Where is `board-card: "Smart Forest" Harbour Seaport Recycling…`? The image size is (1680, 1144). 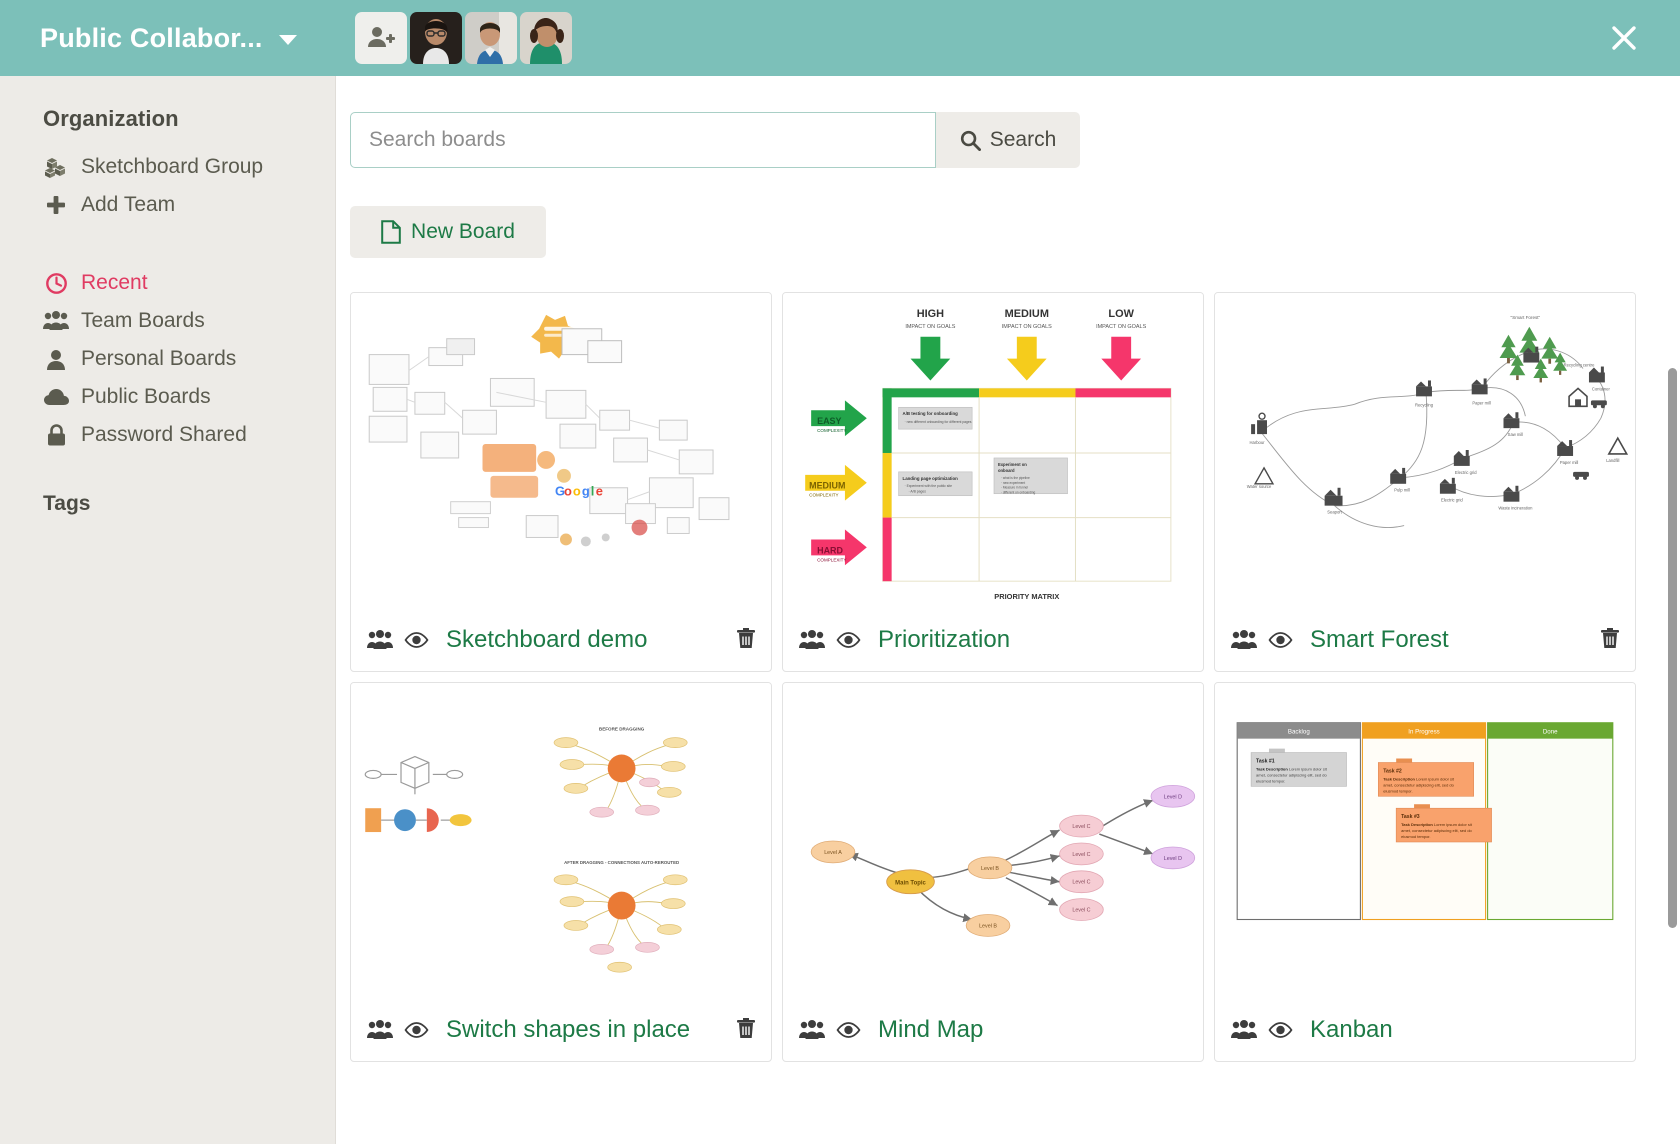
board-card: "Smart Forest" Harbour Seaport Recycling… is located at coordinates (1425, 482).